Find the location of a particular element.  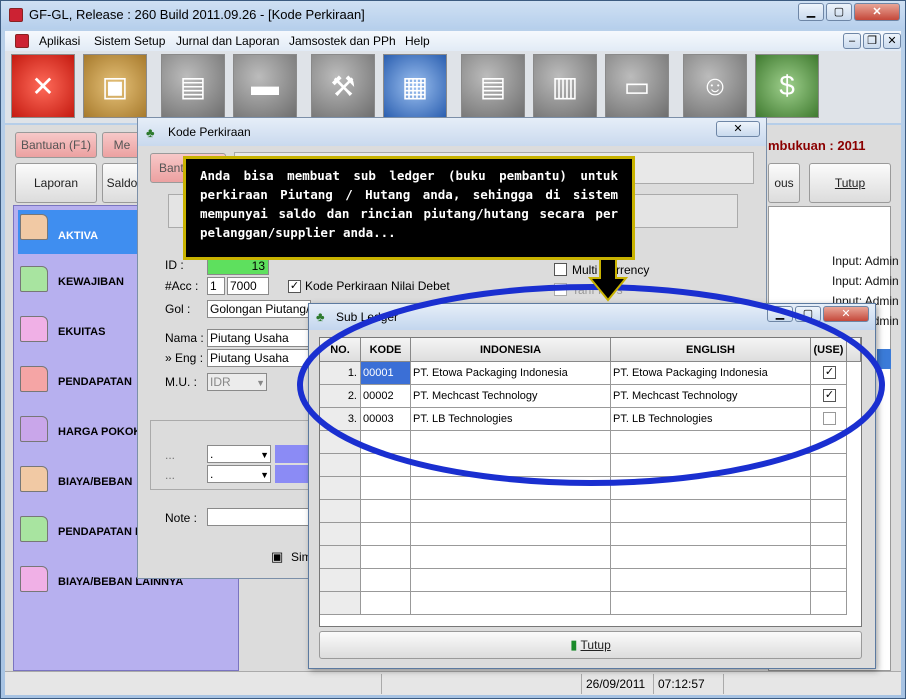

laporan-button: Laporan is located at coordinates (56, 183).